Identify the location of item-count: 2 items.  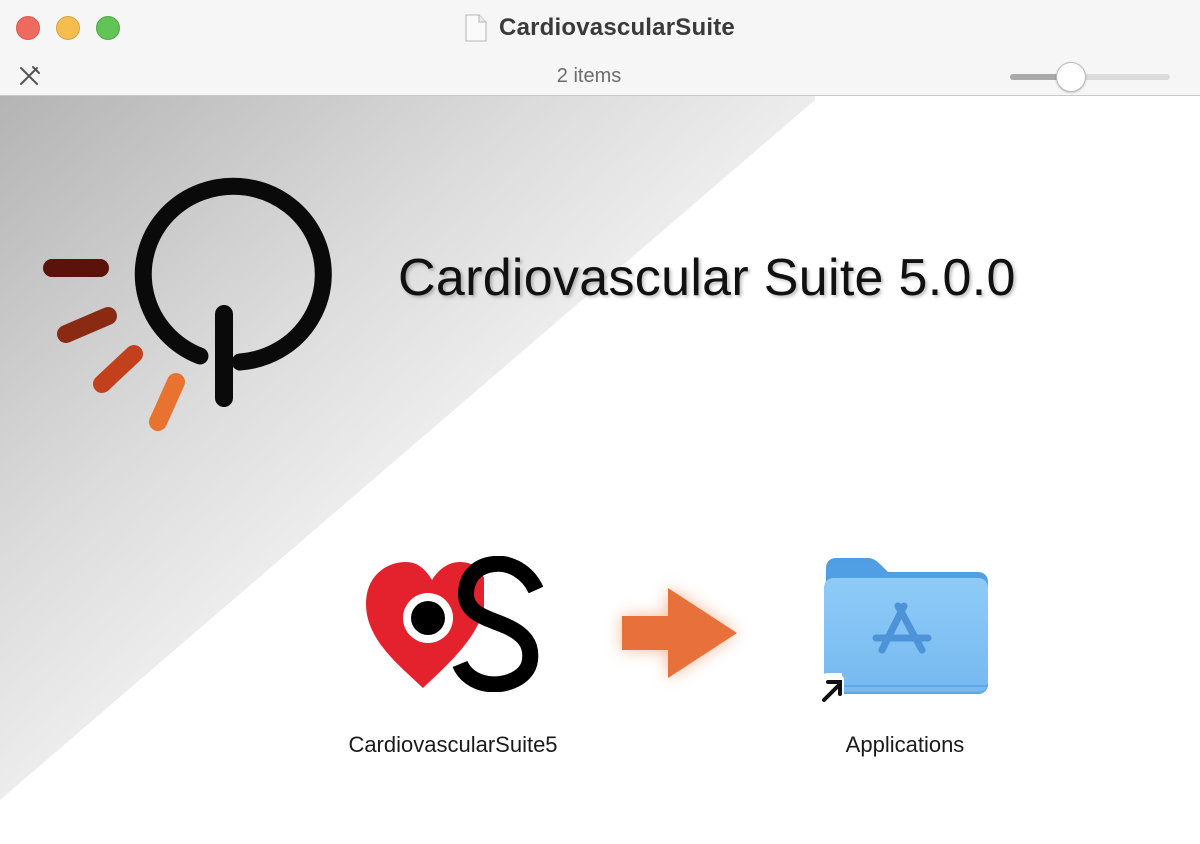
(589, 75).